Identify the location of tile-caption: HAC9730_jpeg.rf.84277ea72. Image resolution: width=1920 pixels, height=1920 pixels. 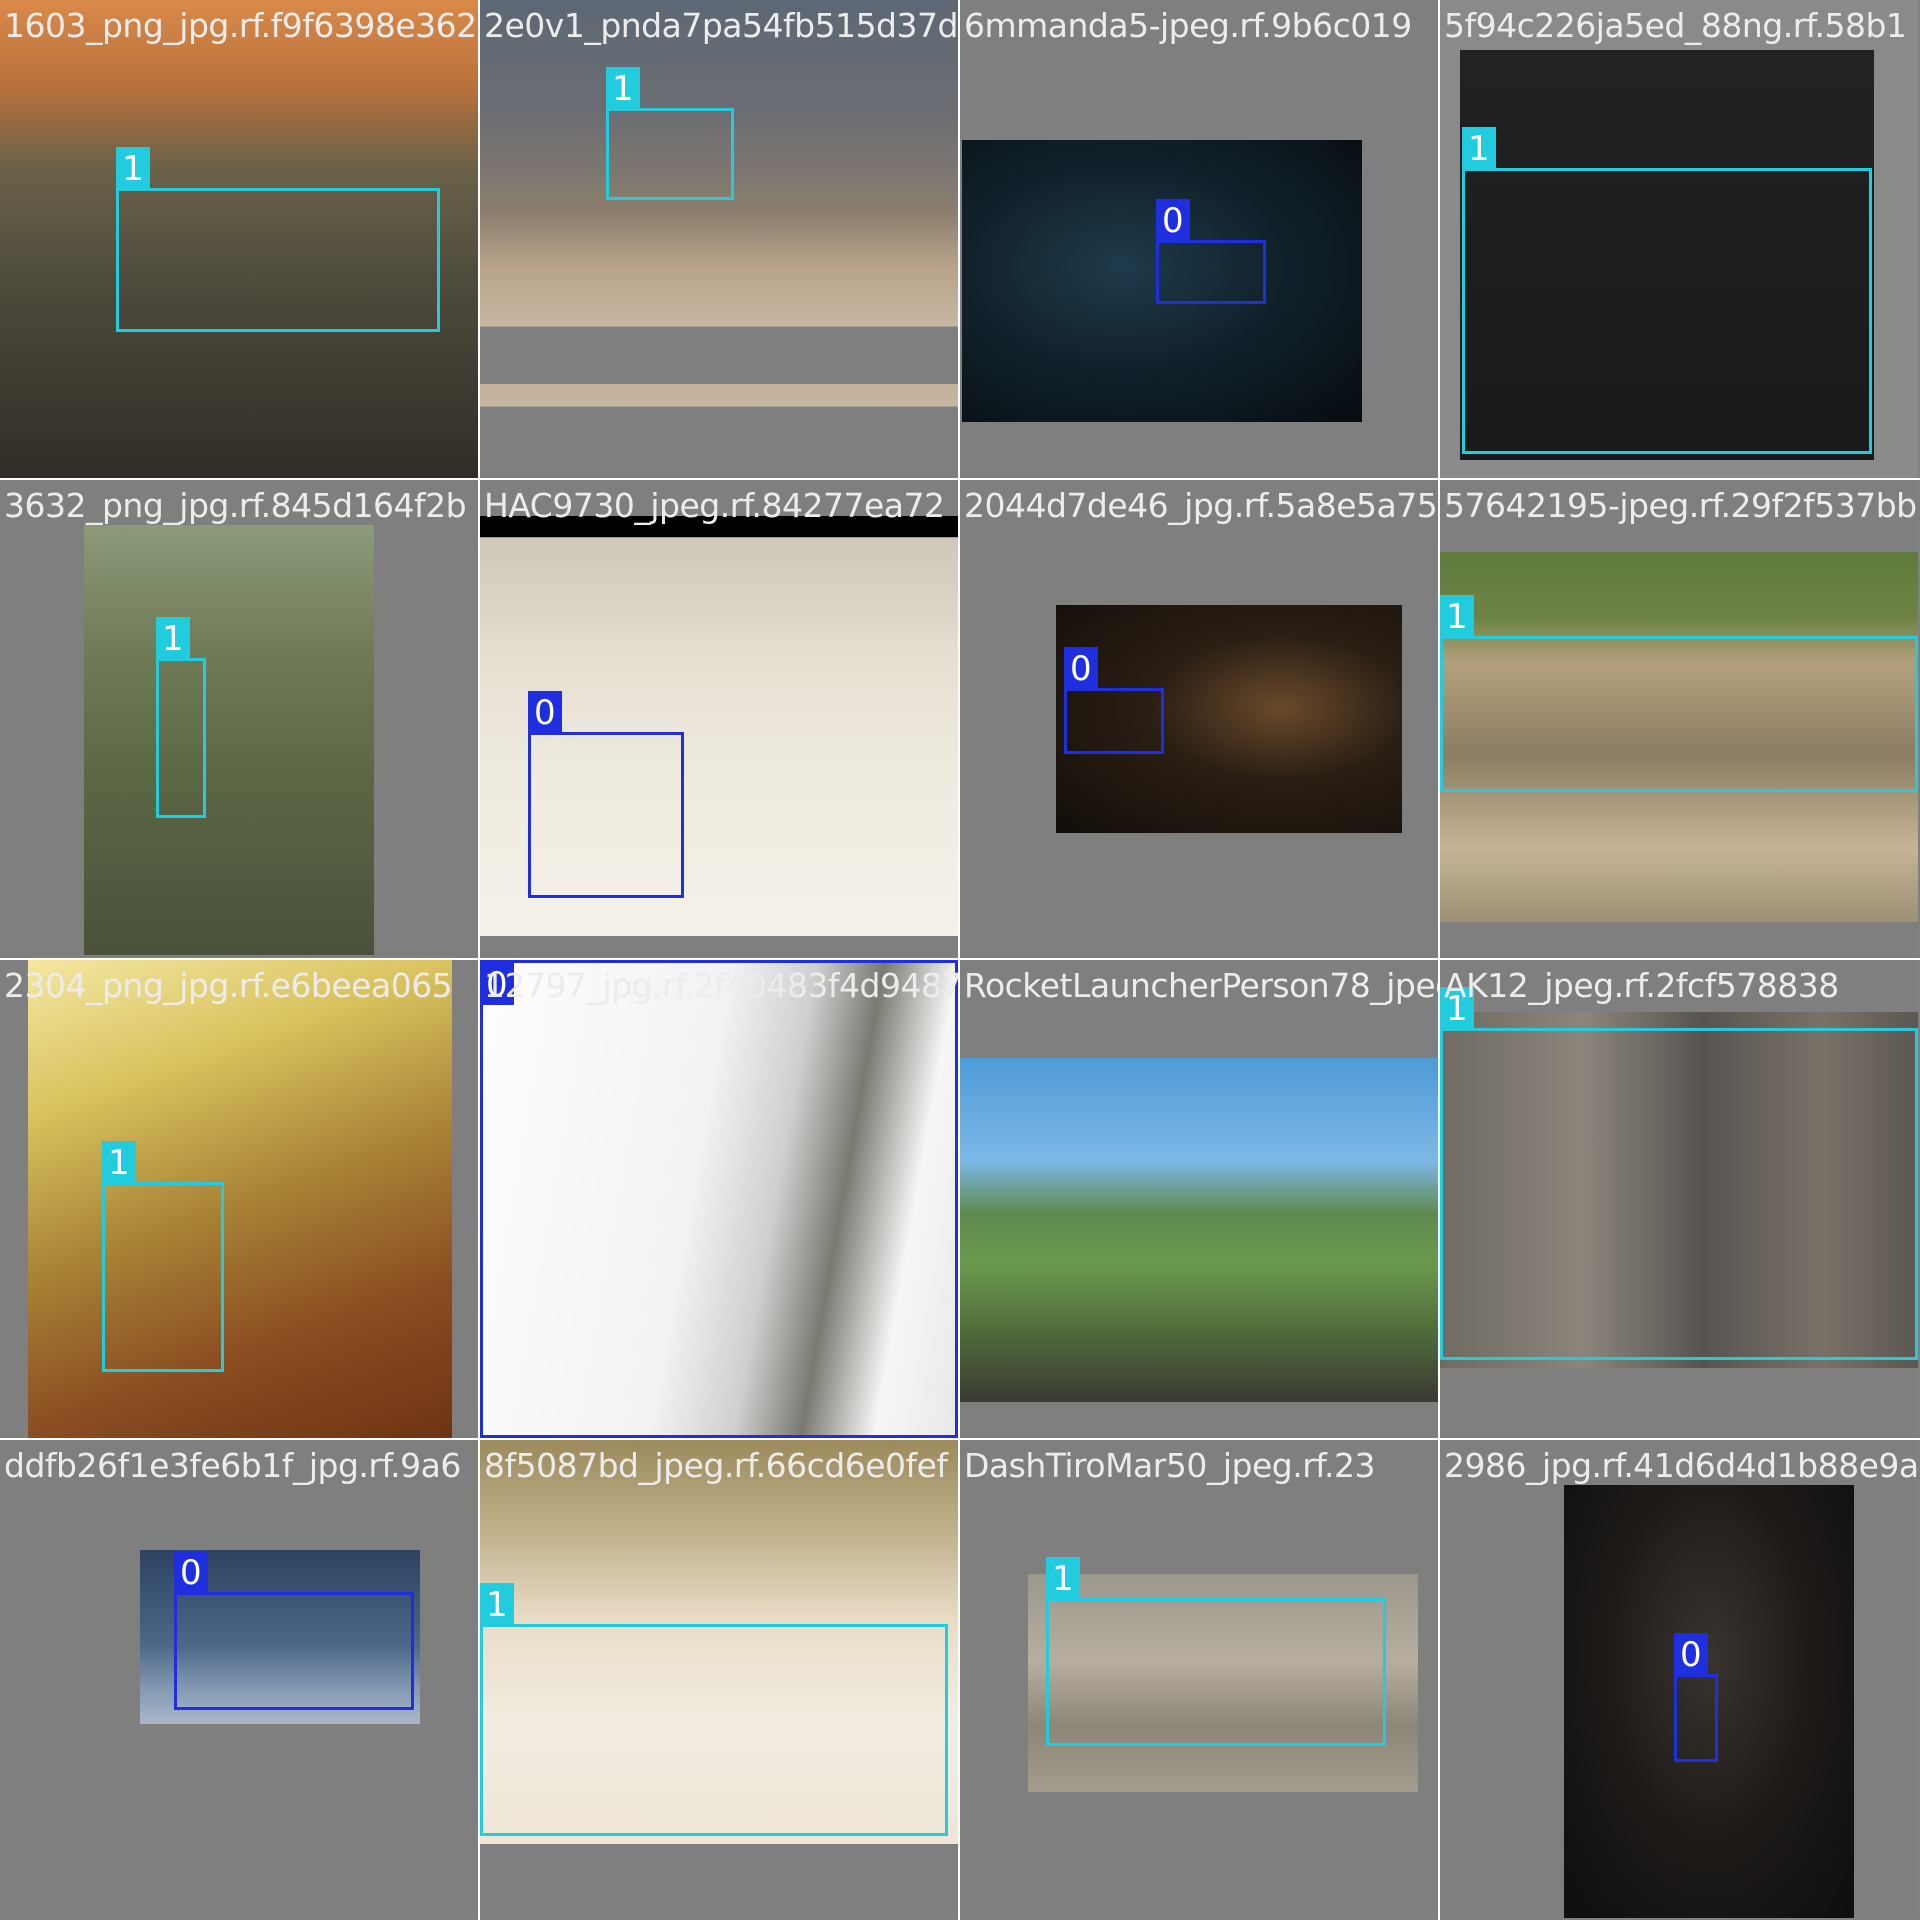
(714, 505).